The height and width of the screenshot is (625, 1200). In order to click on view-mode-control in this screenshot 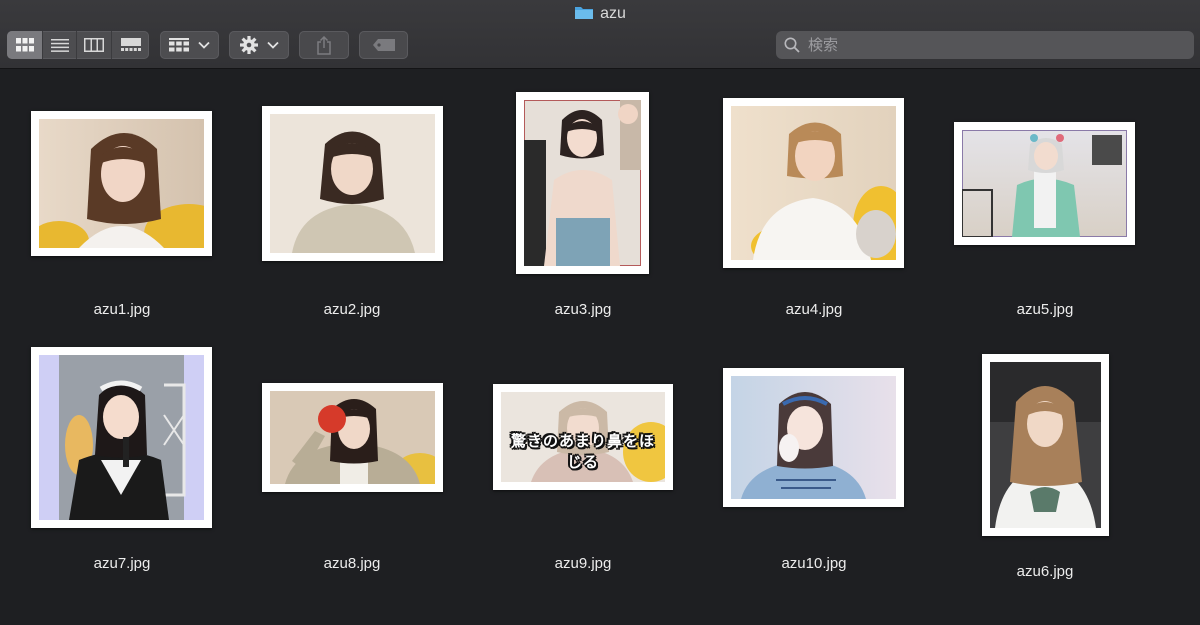, I will do `click(78, 45)`.